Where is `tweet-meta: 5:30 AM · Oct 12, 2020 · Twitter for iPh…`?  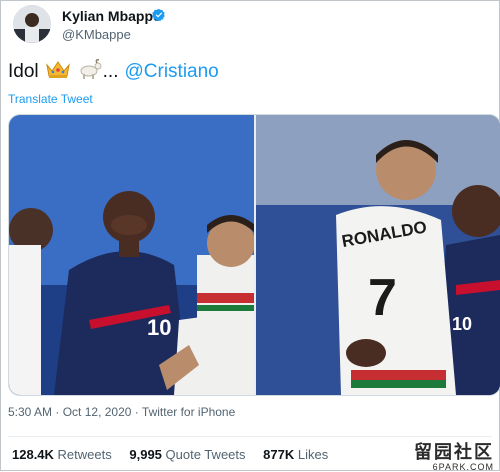 tweet-meta: 5:30 AM · Oct 12, 2020 · Twitter for iPh… is located at coordinates (121, 412).